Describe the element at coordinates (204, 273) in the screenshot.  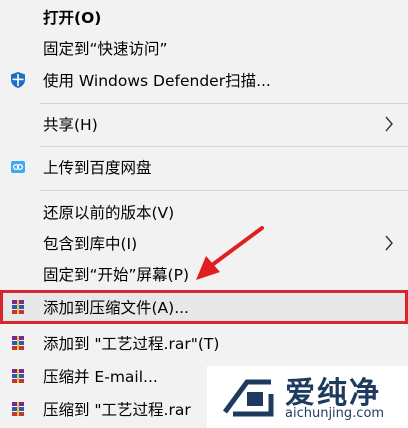
I see `menu-item-pin-start: 固定到“开始”屏幕(P)` at that location.